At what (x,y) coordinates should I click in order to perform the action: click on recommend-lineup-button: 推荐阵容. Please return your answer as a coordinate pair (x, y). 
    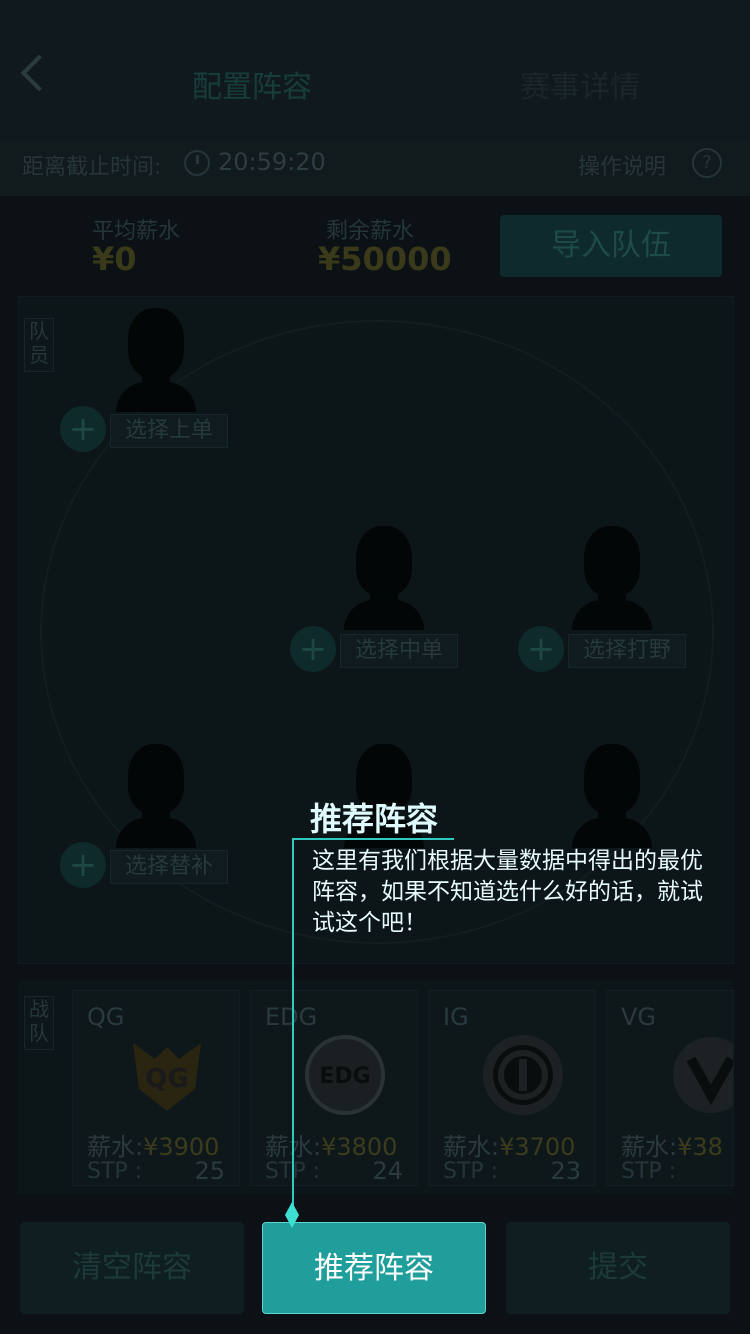
    Looking at the image, I should click on (374, 1268).